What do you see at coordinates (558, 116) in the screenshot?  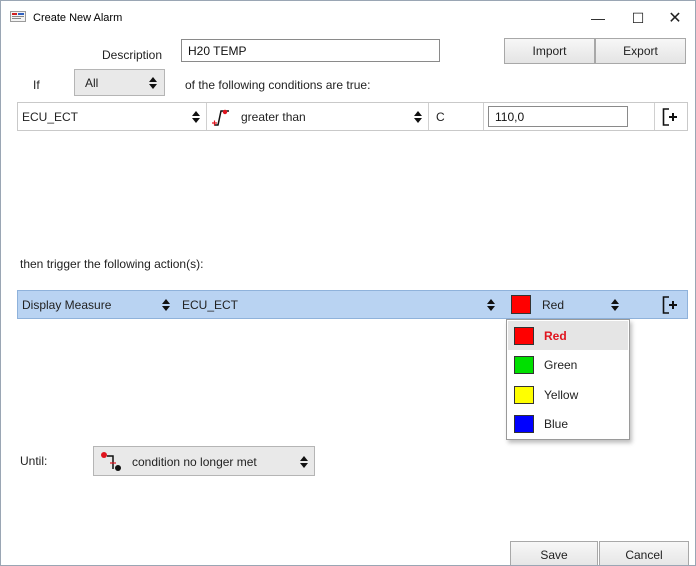 I see `condition-value-input` at bounding box center [558, 116].